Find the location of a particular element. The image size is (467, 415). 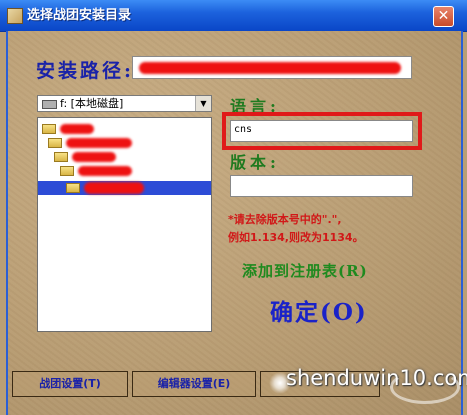

window-title: 选择战团安装目录 is located at coordinates (79, 15).